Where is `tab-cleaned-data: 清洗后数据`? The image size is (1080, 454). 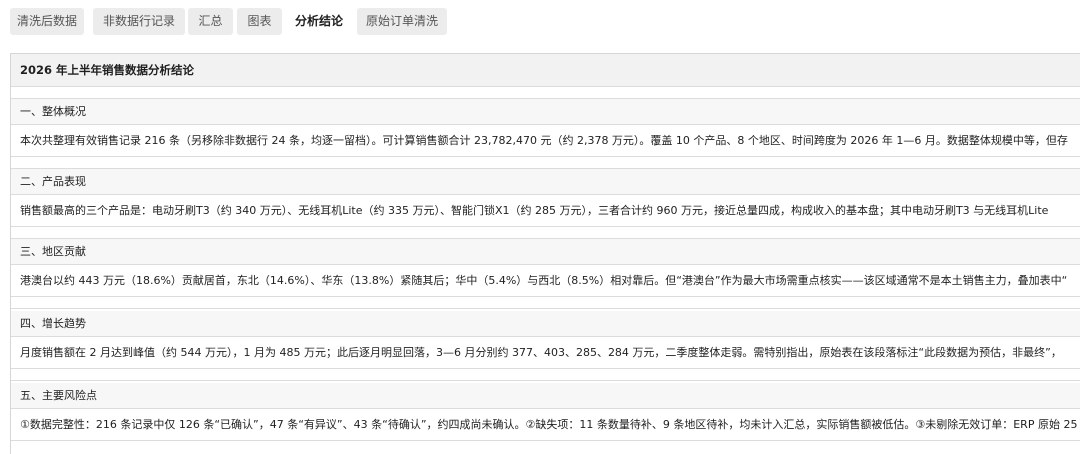 tab-cleaned-data: 清洗后数据 is located at coordinates (47, 21).